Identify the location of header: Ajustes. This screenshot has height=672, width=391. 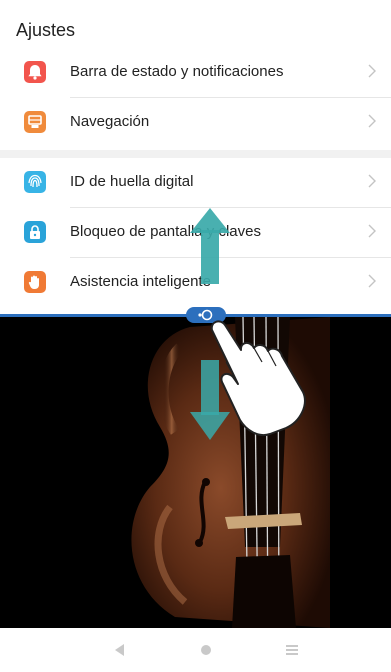
(195, 27).